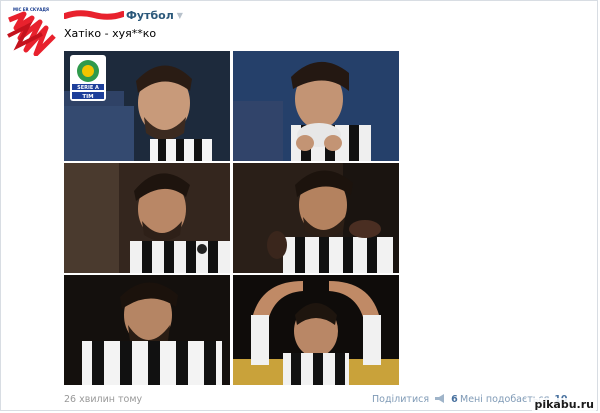  What do you see at coordinates (88, 88) in the screenshot?
I see `serie-a-badge-text: SERIE A` at bounding box center [88, 88].